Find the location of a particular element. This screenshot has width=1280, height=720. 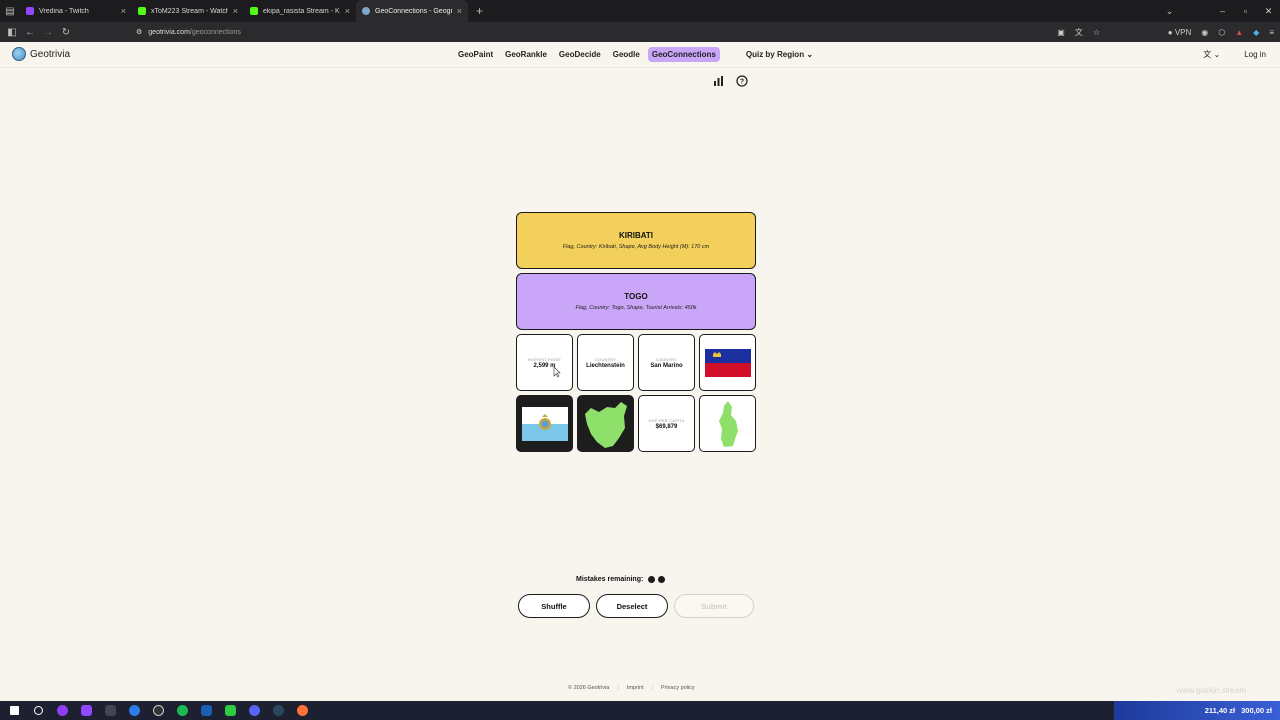

vpn-button: ● VPN is located at coordinates (1180, 32).